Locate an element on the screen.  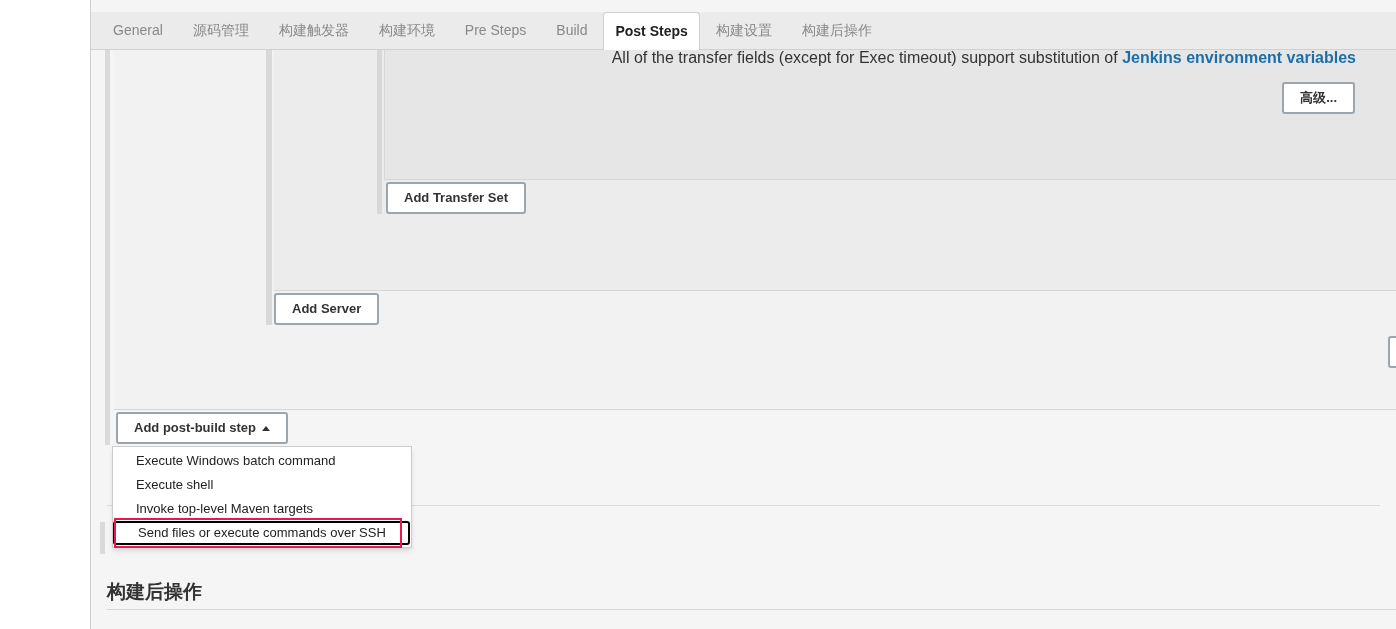
add-transfer-set-button: Add Transfer Set is located at coordinates (456, 198).